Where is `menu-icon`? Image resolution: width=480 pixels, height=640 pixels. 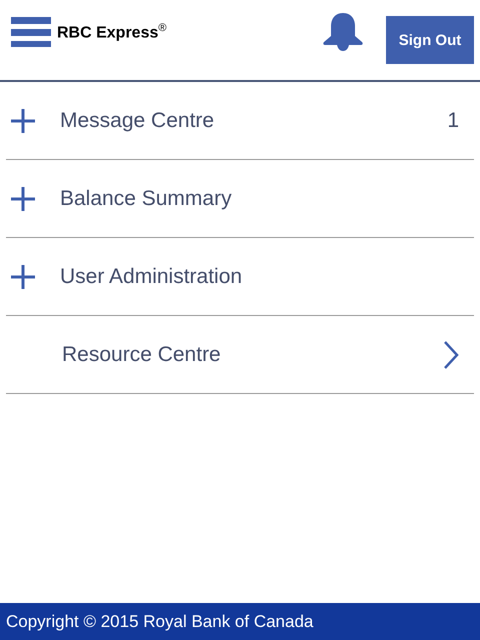 menu-icon is located at coordinates (31, 32).